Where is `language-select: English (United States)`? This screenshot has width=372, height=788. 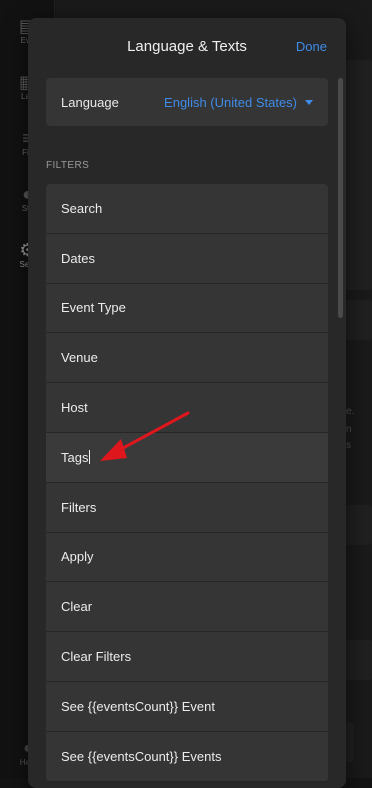 language-select: English (United States) is located at coordinates (238, 102).